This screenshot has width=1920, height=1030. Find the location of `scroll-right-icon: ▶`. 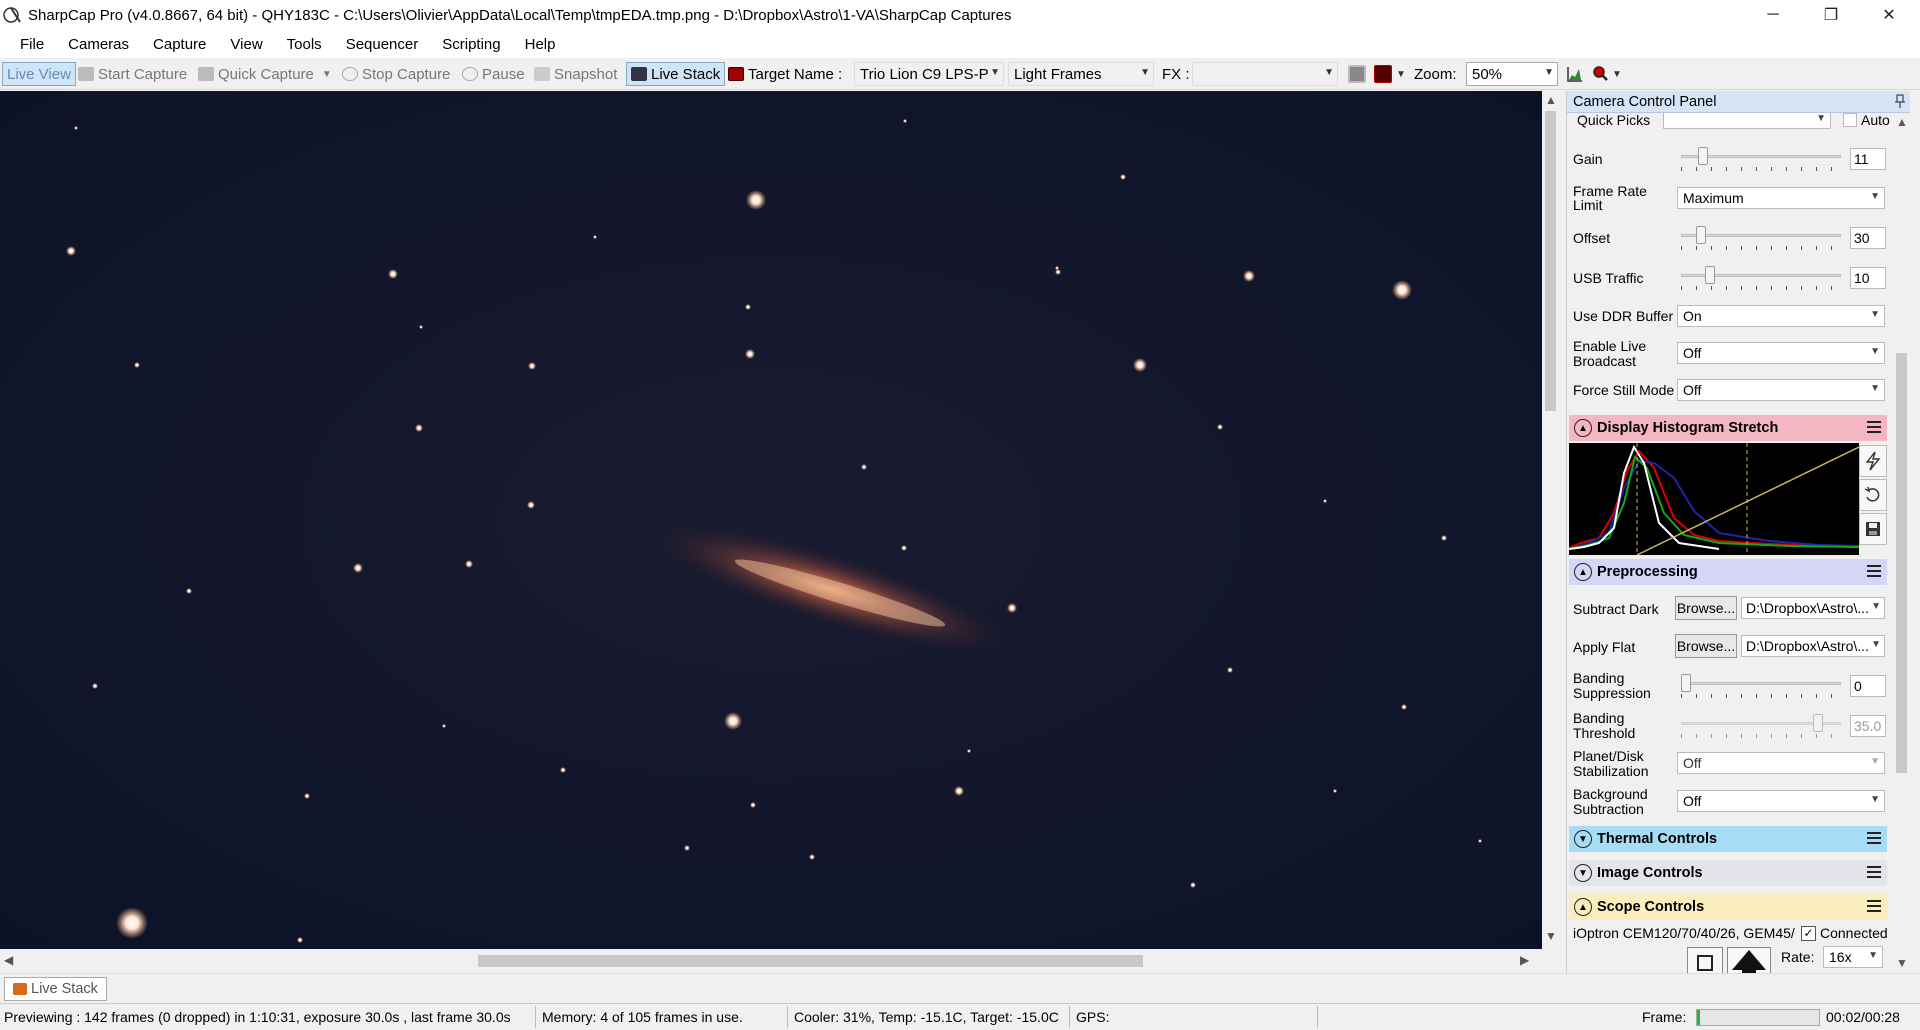

scroll-right-icon: ▶ is located at coordinates (1524, 960).